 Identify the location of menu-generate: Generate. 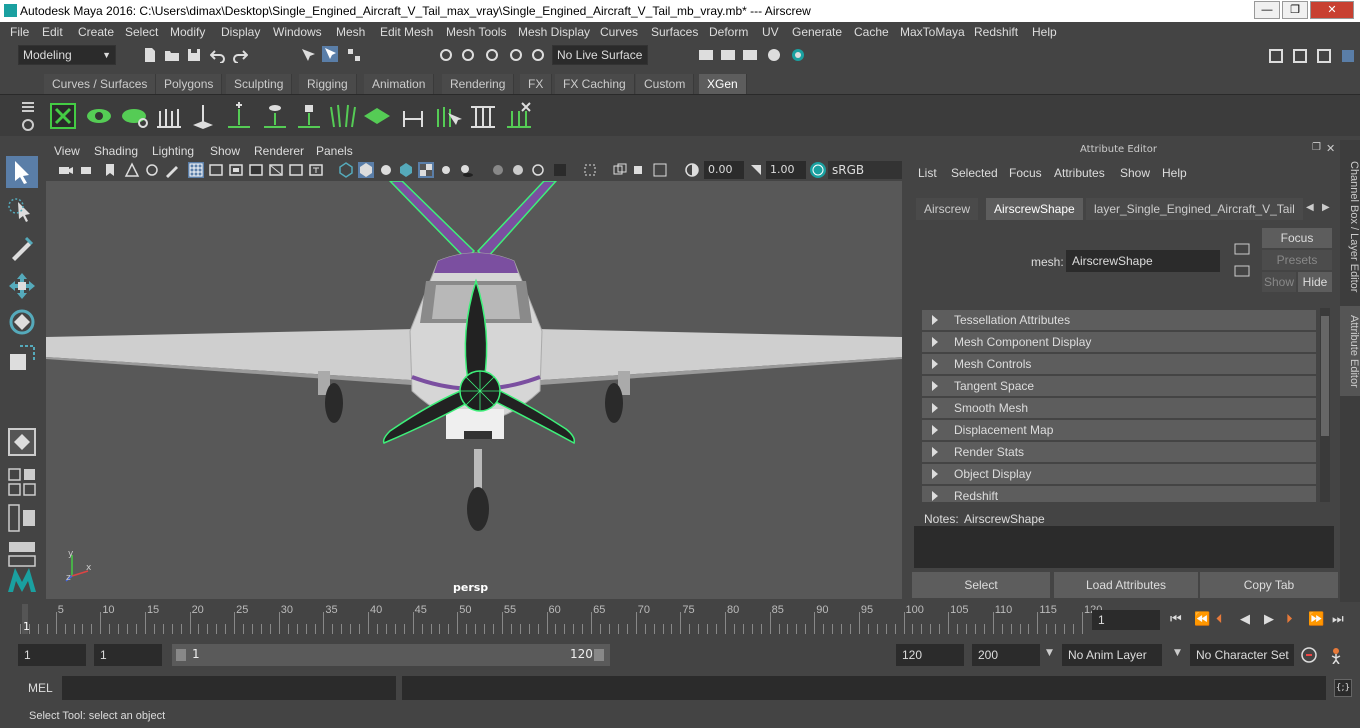
(817, 32).